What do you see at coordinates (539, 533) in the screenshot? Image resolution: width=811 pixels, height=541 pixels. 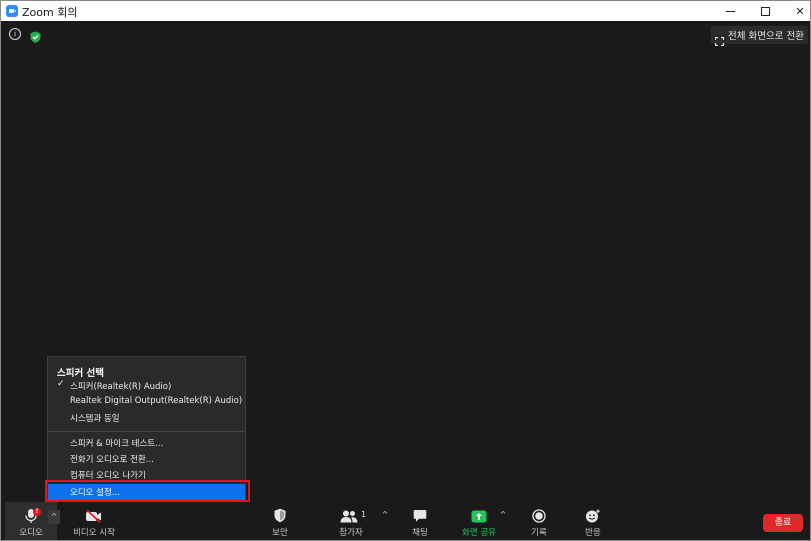 I see `record-label: 기록` at bounding box center [539, 533].